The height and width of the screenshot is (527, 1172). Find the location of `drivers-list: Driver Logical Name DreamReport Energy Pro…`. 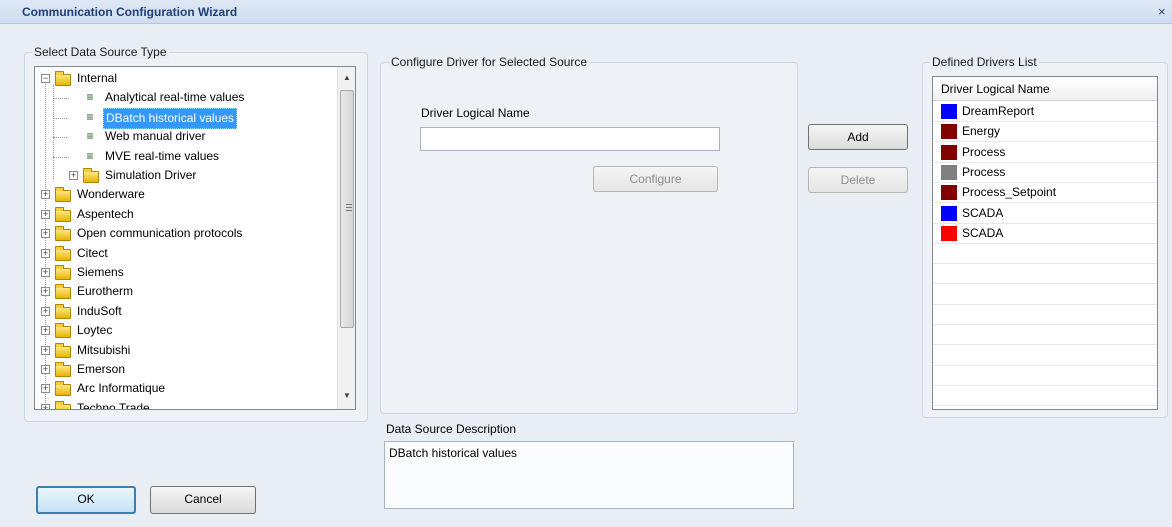

drivers-list: Driver Logical Name DreamReport Energy Pro… is located at coordinates (1045, 243).